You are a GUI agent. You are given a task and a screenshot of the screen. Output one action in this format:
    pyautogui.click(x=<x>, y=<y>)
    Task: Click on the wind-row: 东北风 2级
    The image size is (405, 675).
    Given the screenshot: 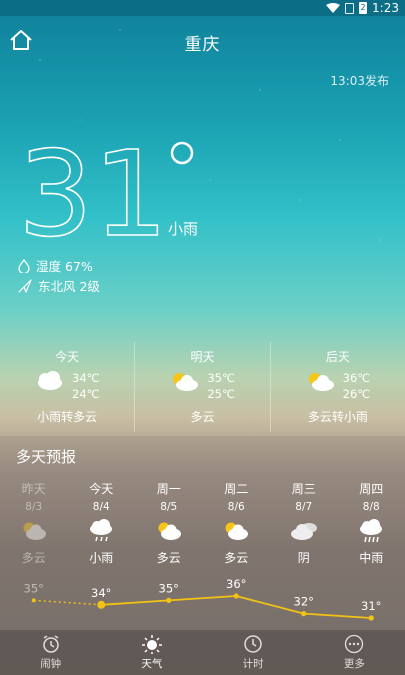 What is the action you would take?
    pyautogui.click(x=59, y=285)
    